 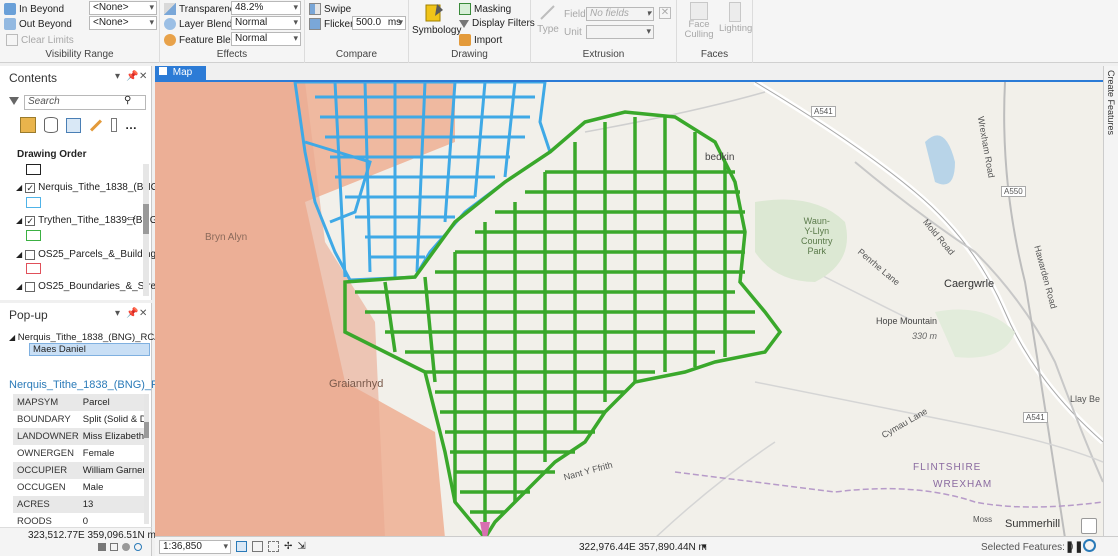 What do you see at coordinates (266, 39) in the screenshot?
I see `feature-blend-select: Normal` at bounding box center [266, 39].